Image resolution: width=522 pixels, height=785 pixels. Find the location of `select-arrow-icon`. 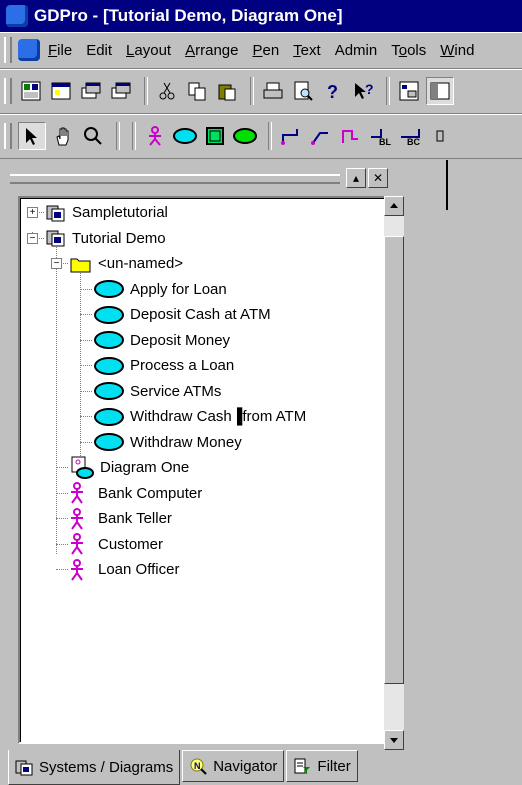

select-arrow-icon is located at coordinates (32, 136).